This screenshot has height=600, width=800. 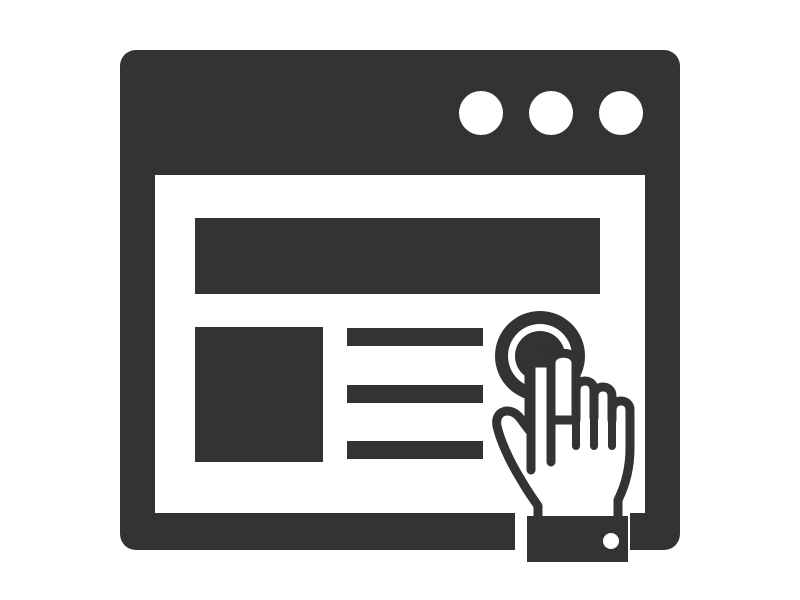 I want to click on window-controls, so click(x=551, y=113).